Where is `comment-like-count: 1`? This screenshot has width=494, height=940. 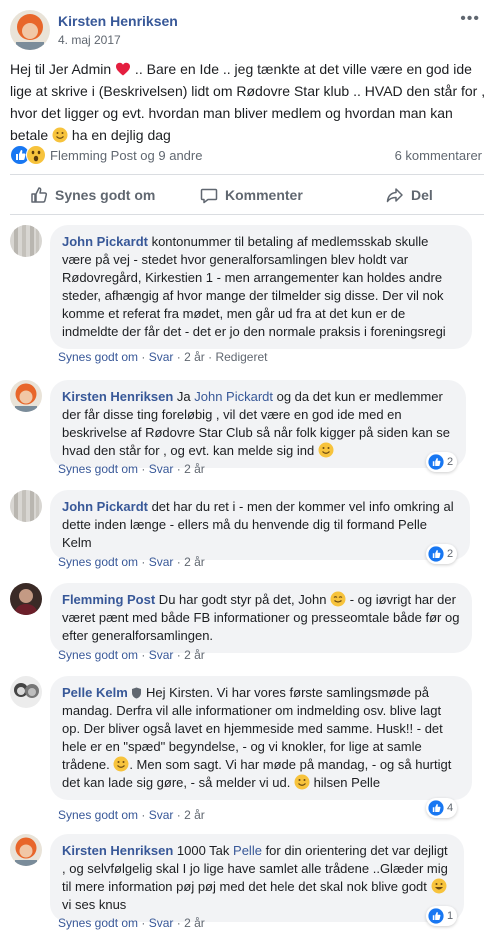 comment-like-count: 1 is located at coordinates (442, 916).